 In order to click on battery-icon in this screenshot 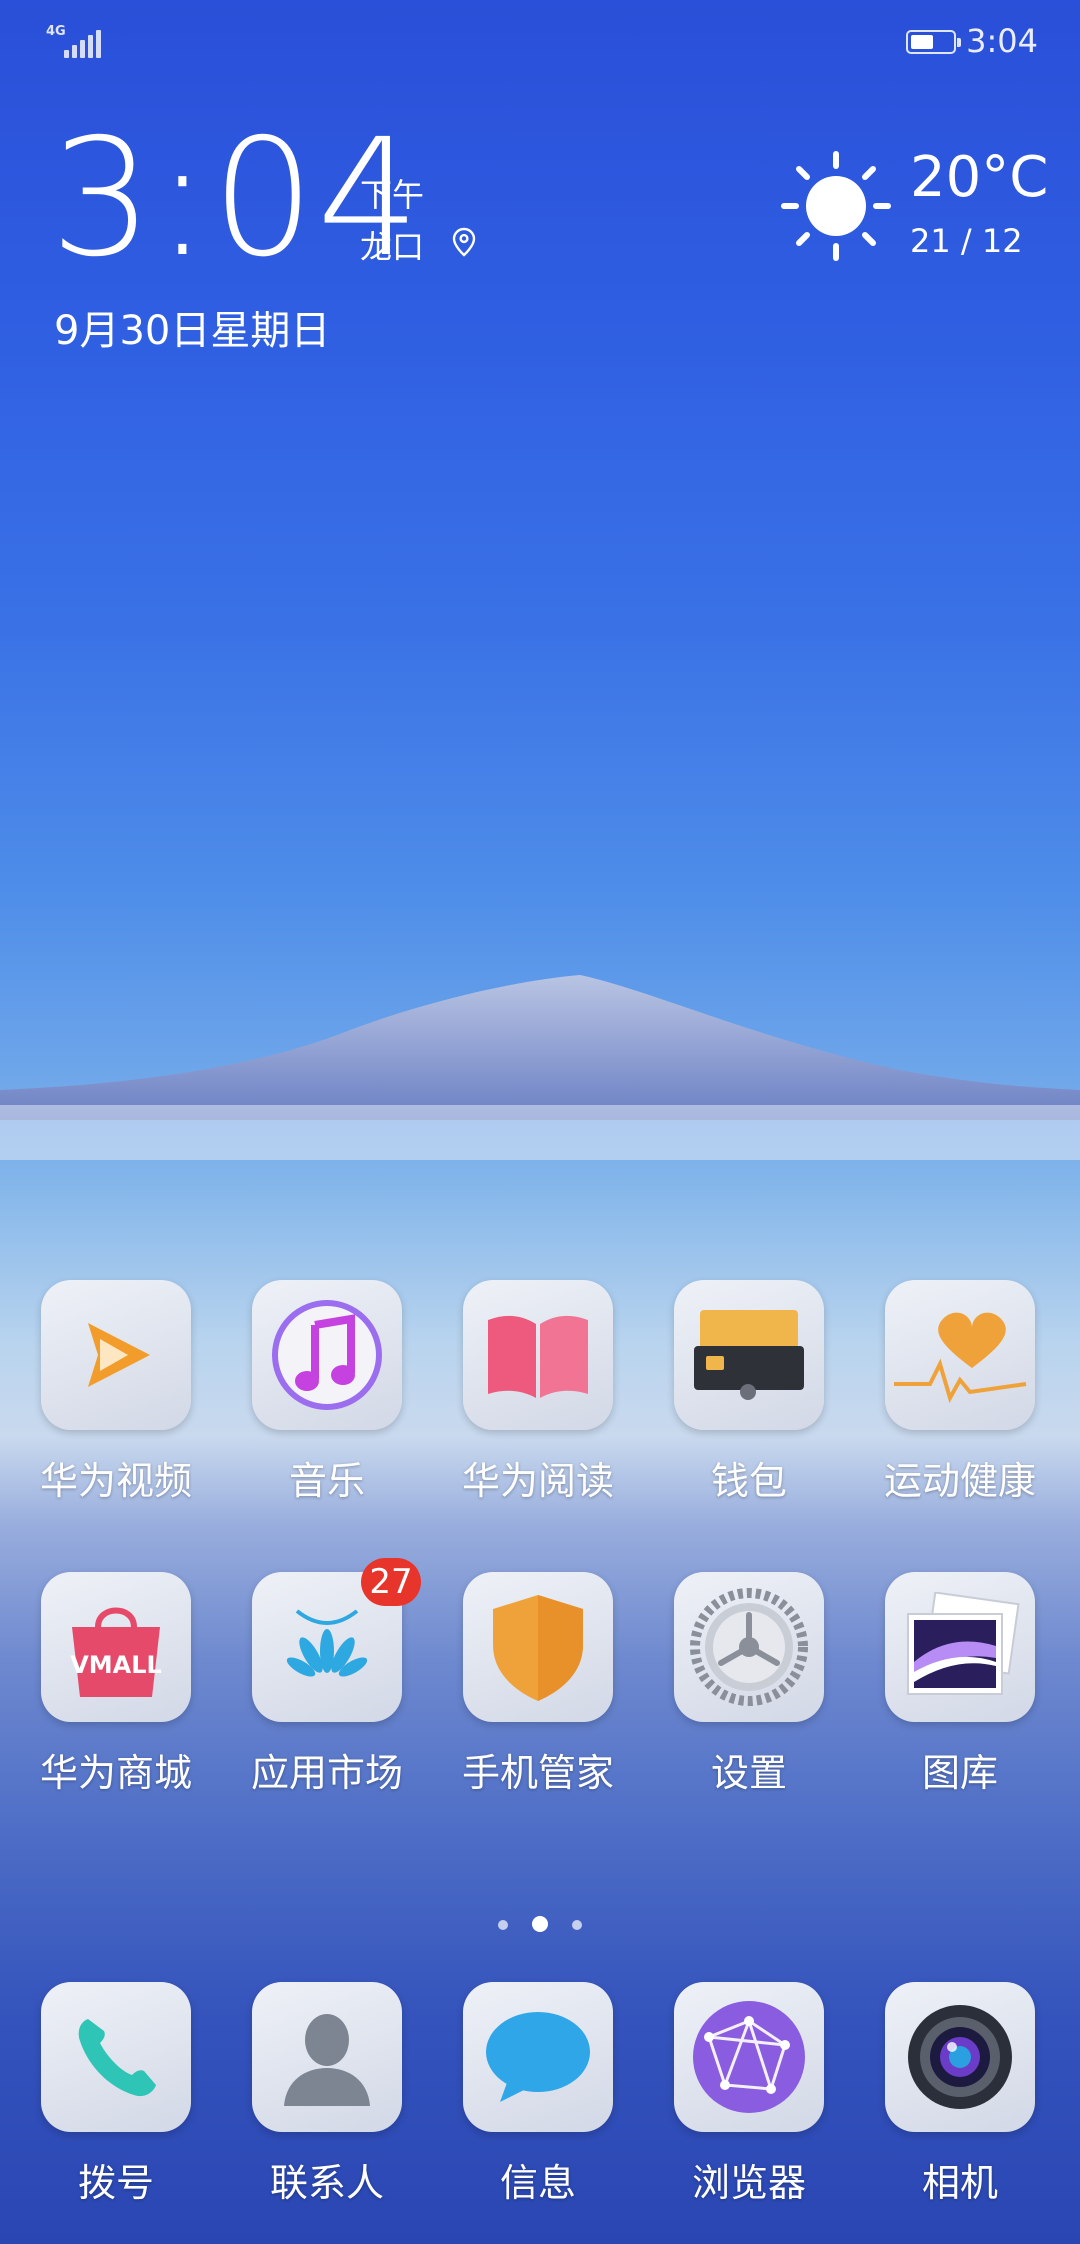, I will do `click(933, 42)`.